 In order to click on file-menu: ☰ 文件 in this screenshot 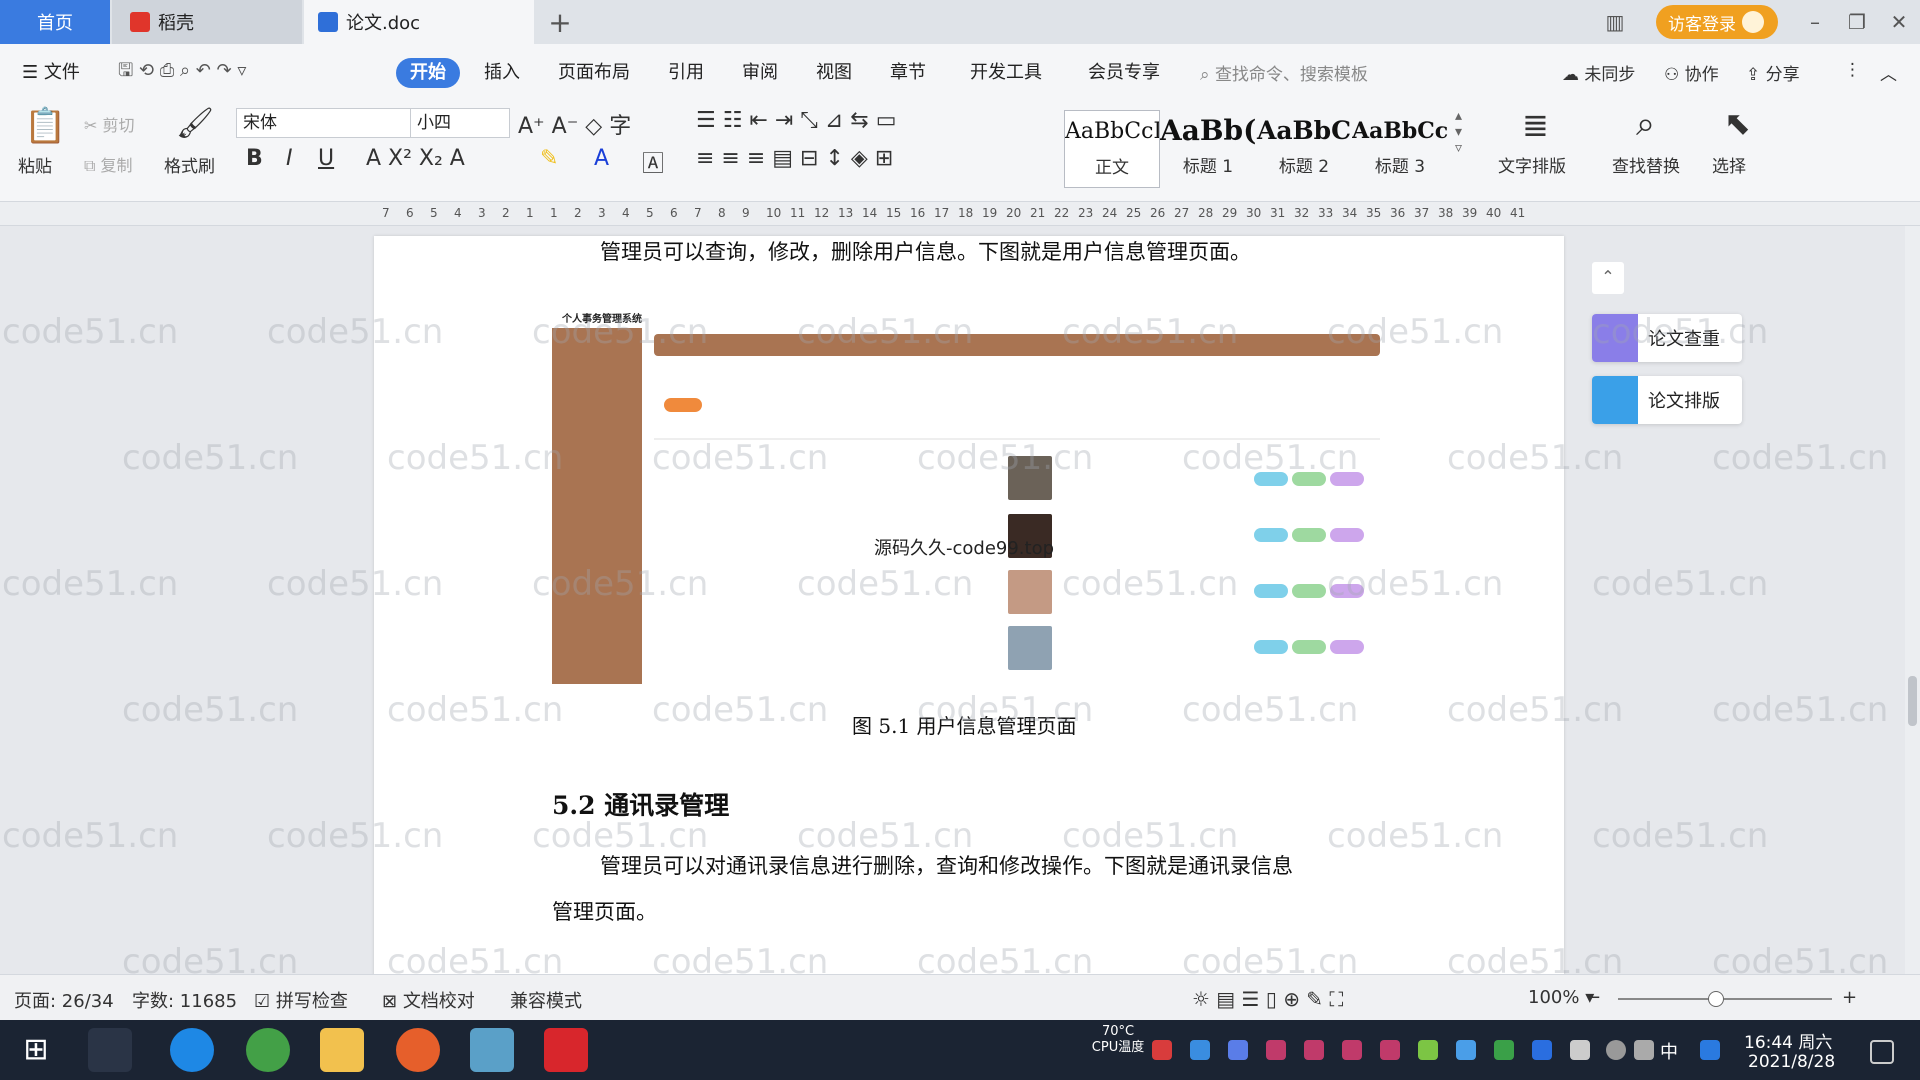, I will do `click(51, 71)`.